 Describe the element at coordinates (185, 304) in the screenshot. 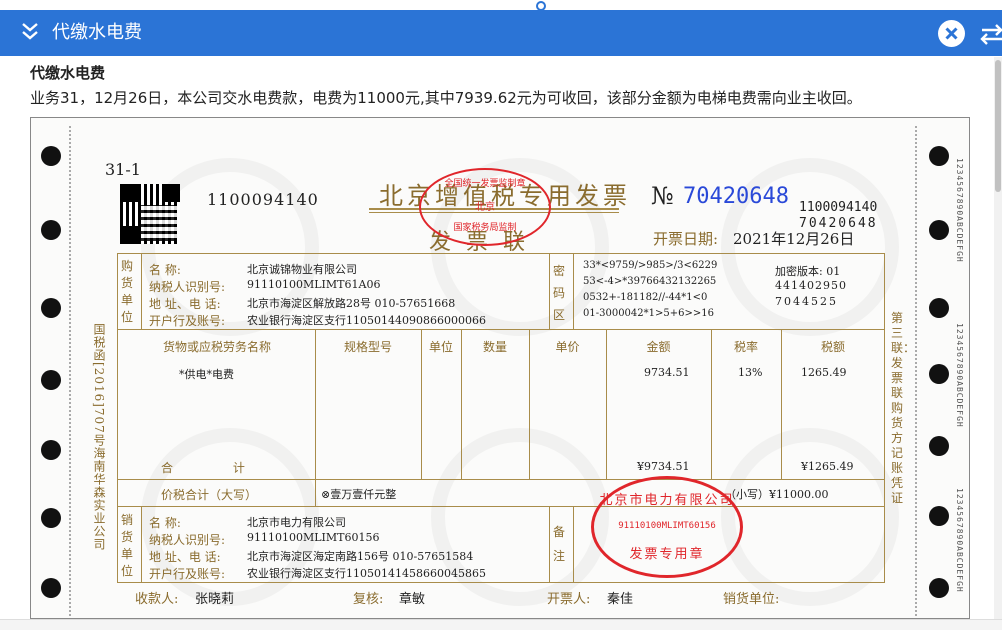

I see `buyer-address-label: 地 址、电 话:` at that location.